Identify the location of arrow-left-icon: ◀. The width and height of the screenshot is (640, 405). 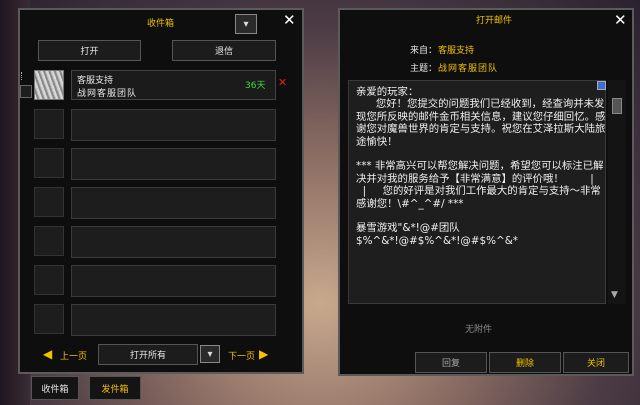
(47, 354).